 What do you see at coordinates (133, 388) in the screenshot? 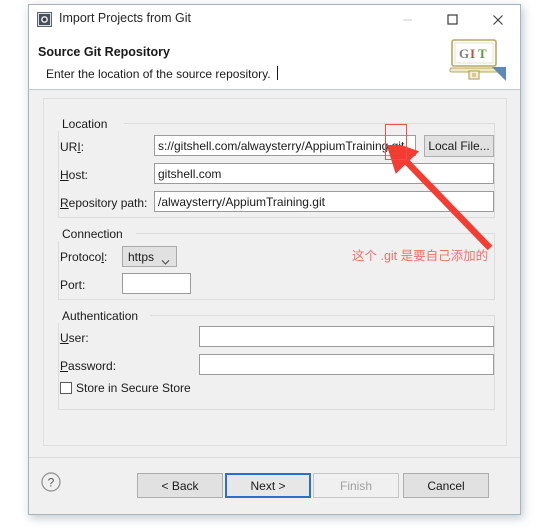
I see `store-secure-store-label: Store in Secure Store` at bounding box center [133, 388].